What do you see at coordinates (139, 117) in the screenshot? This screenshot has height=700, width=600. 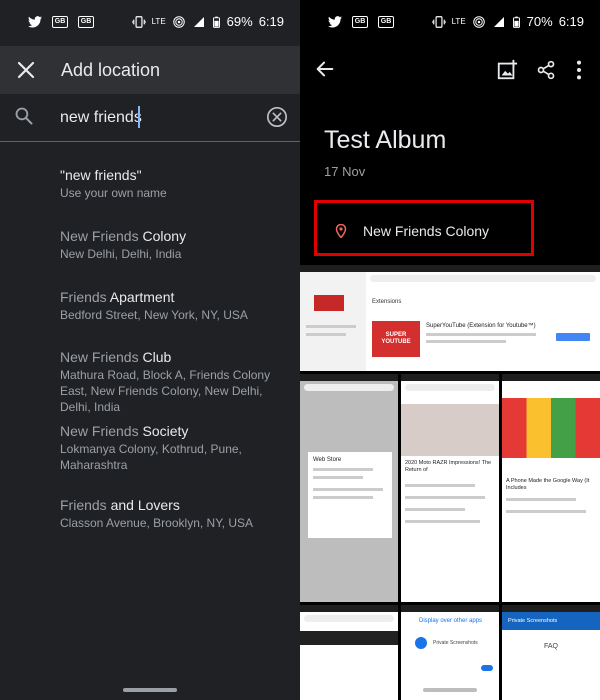 I see `text-cursor` at bounding box center [139, 117].